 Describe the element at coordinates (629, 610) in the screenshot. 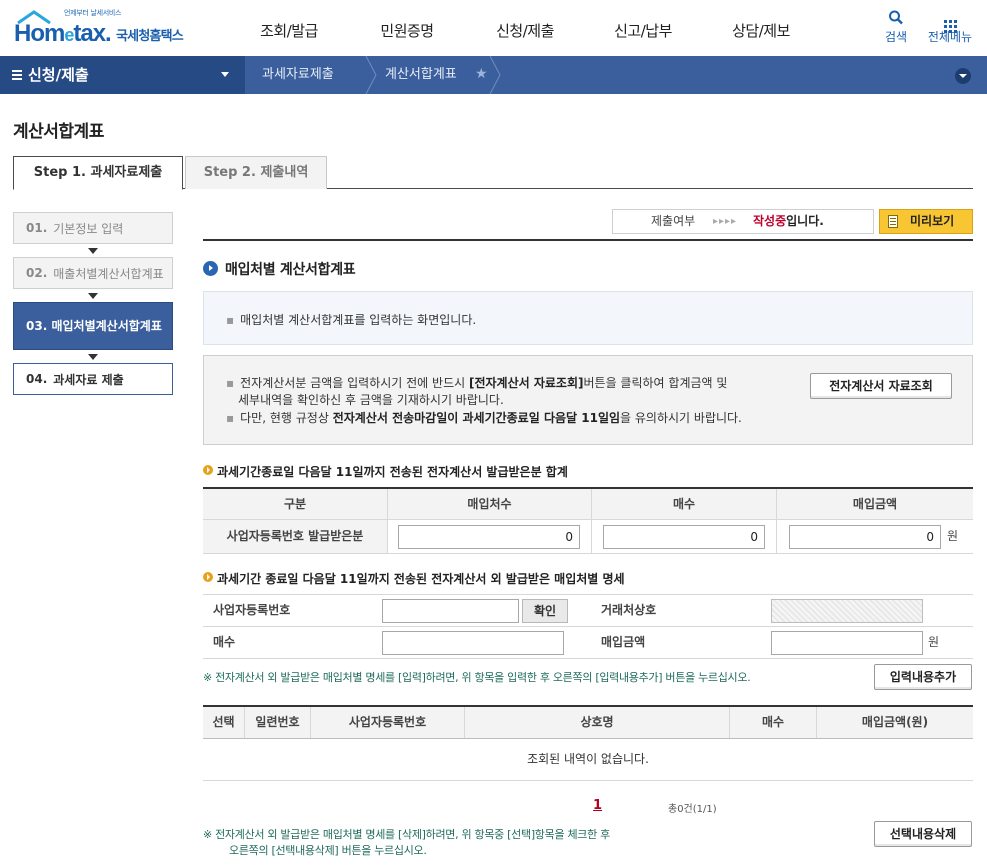

I see `partner-name-label: 거래처상호` at that location.